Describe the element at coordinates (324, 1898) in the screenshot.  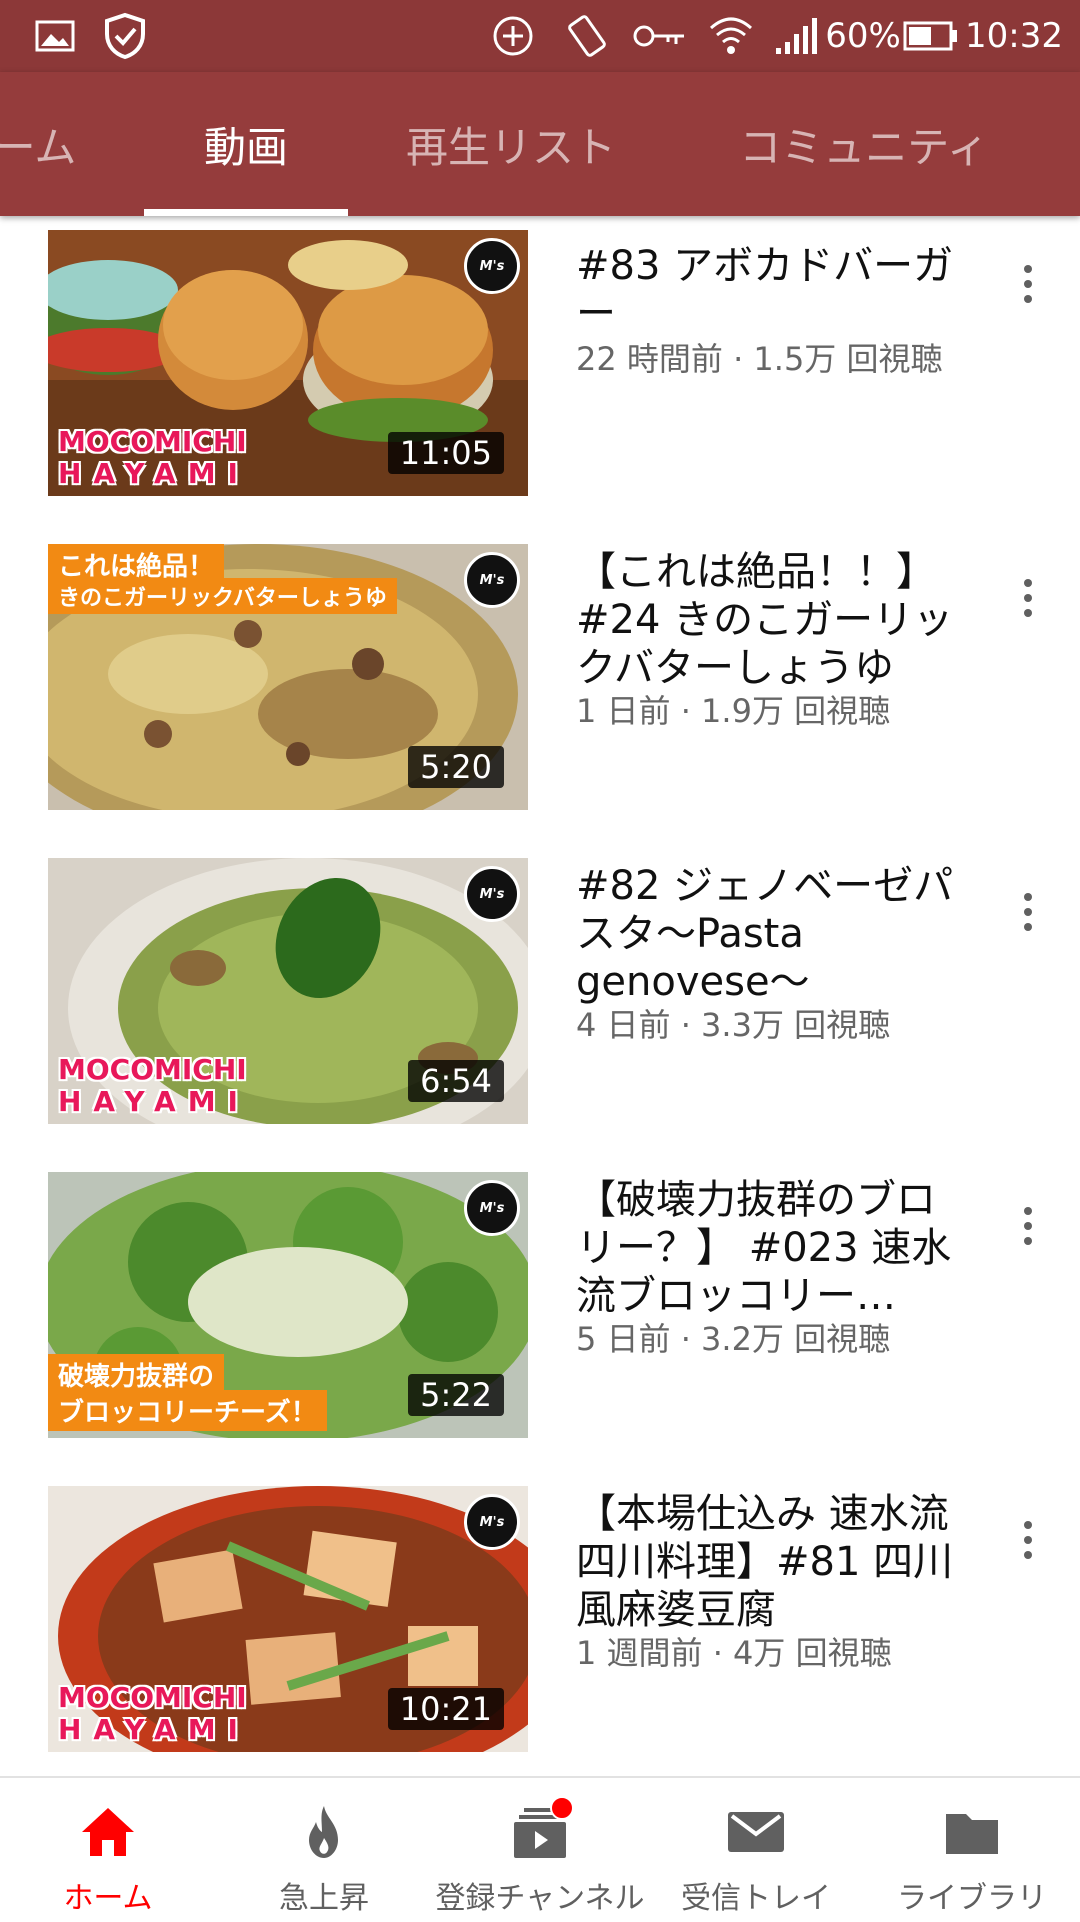
I see `nav-label: 急上昇` at that location.